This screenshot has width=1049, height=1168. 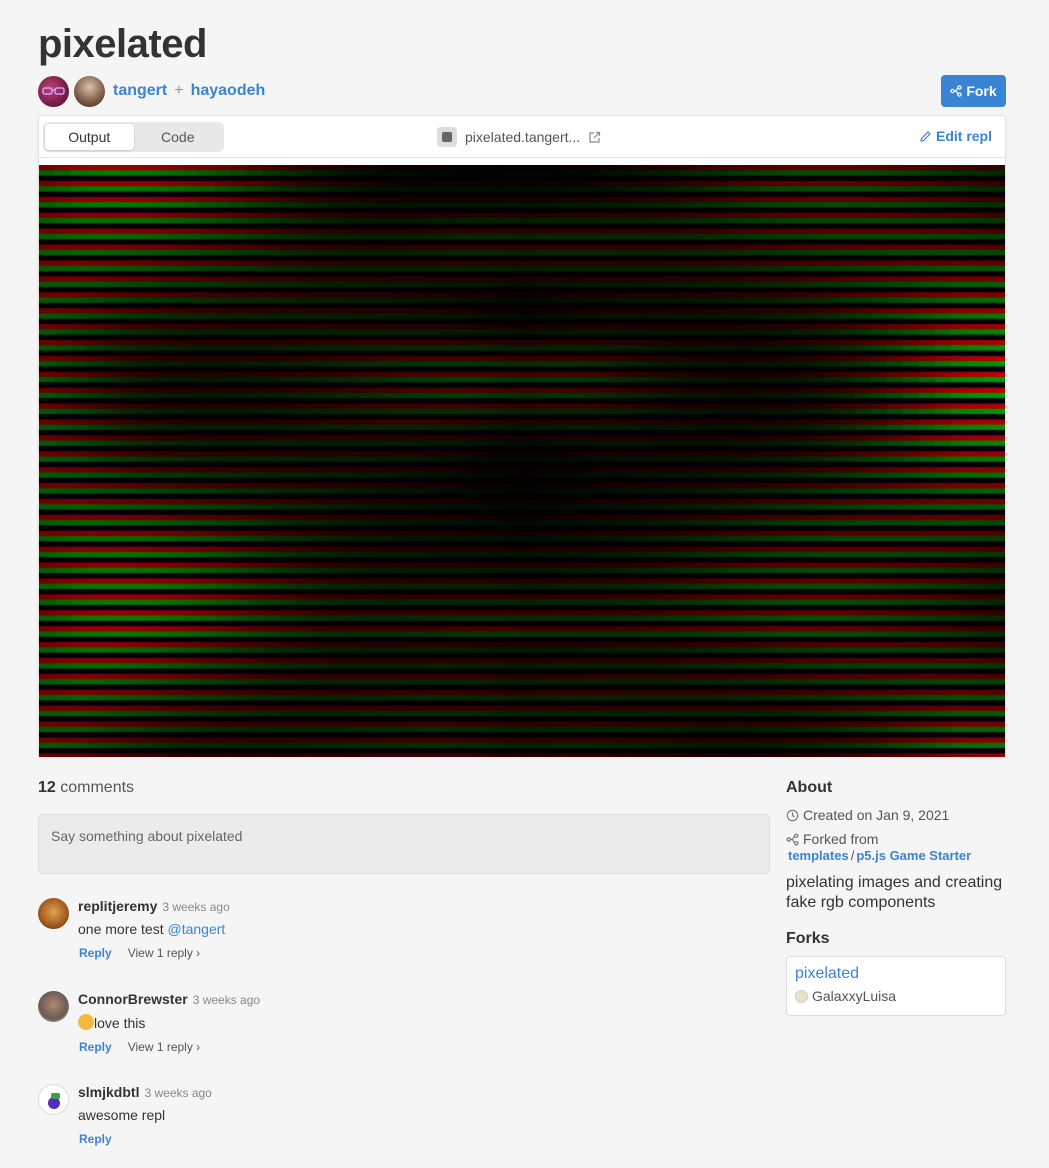 What do you see at coordinates (913, 855) in the screenshot?
I see `template-name-link: p5.js Game Starter` at bounding box center [913, 855].